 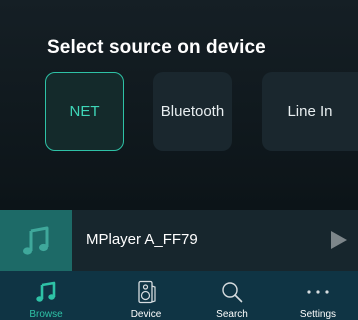 What do you see at coordinates (318, 314) in the screenshot?
I see `tab-label: Settings` at bounding box center [318, 314].